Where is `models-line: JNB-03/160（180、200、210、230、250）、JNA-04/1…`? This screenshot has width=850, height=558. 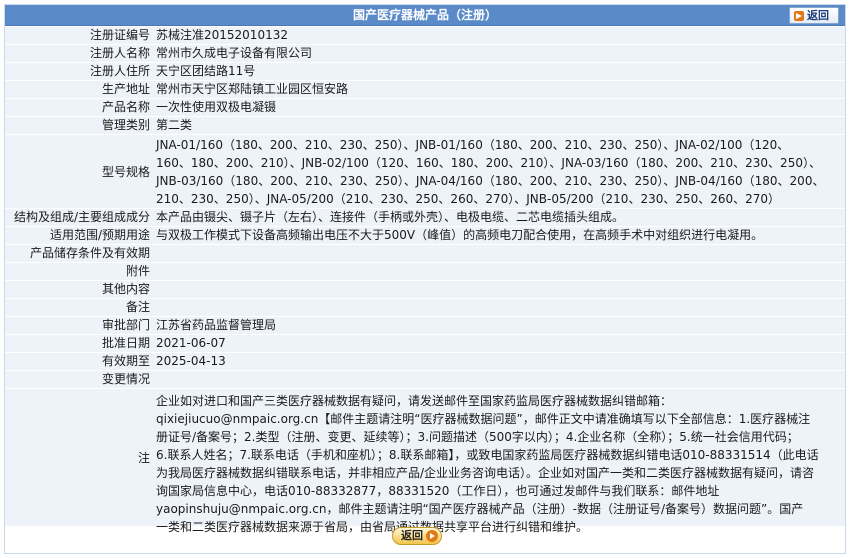
models-line: JNB-03/160（180、200、210、230、250）、JNA-04/1… is located at coordinates (490, 181).